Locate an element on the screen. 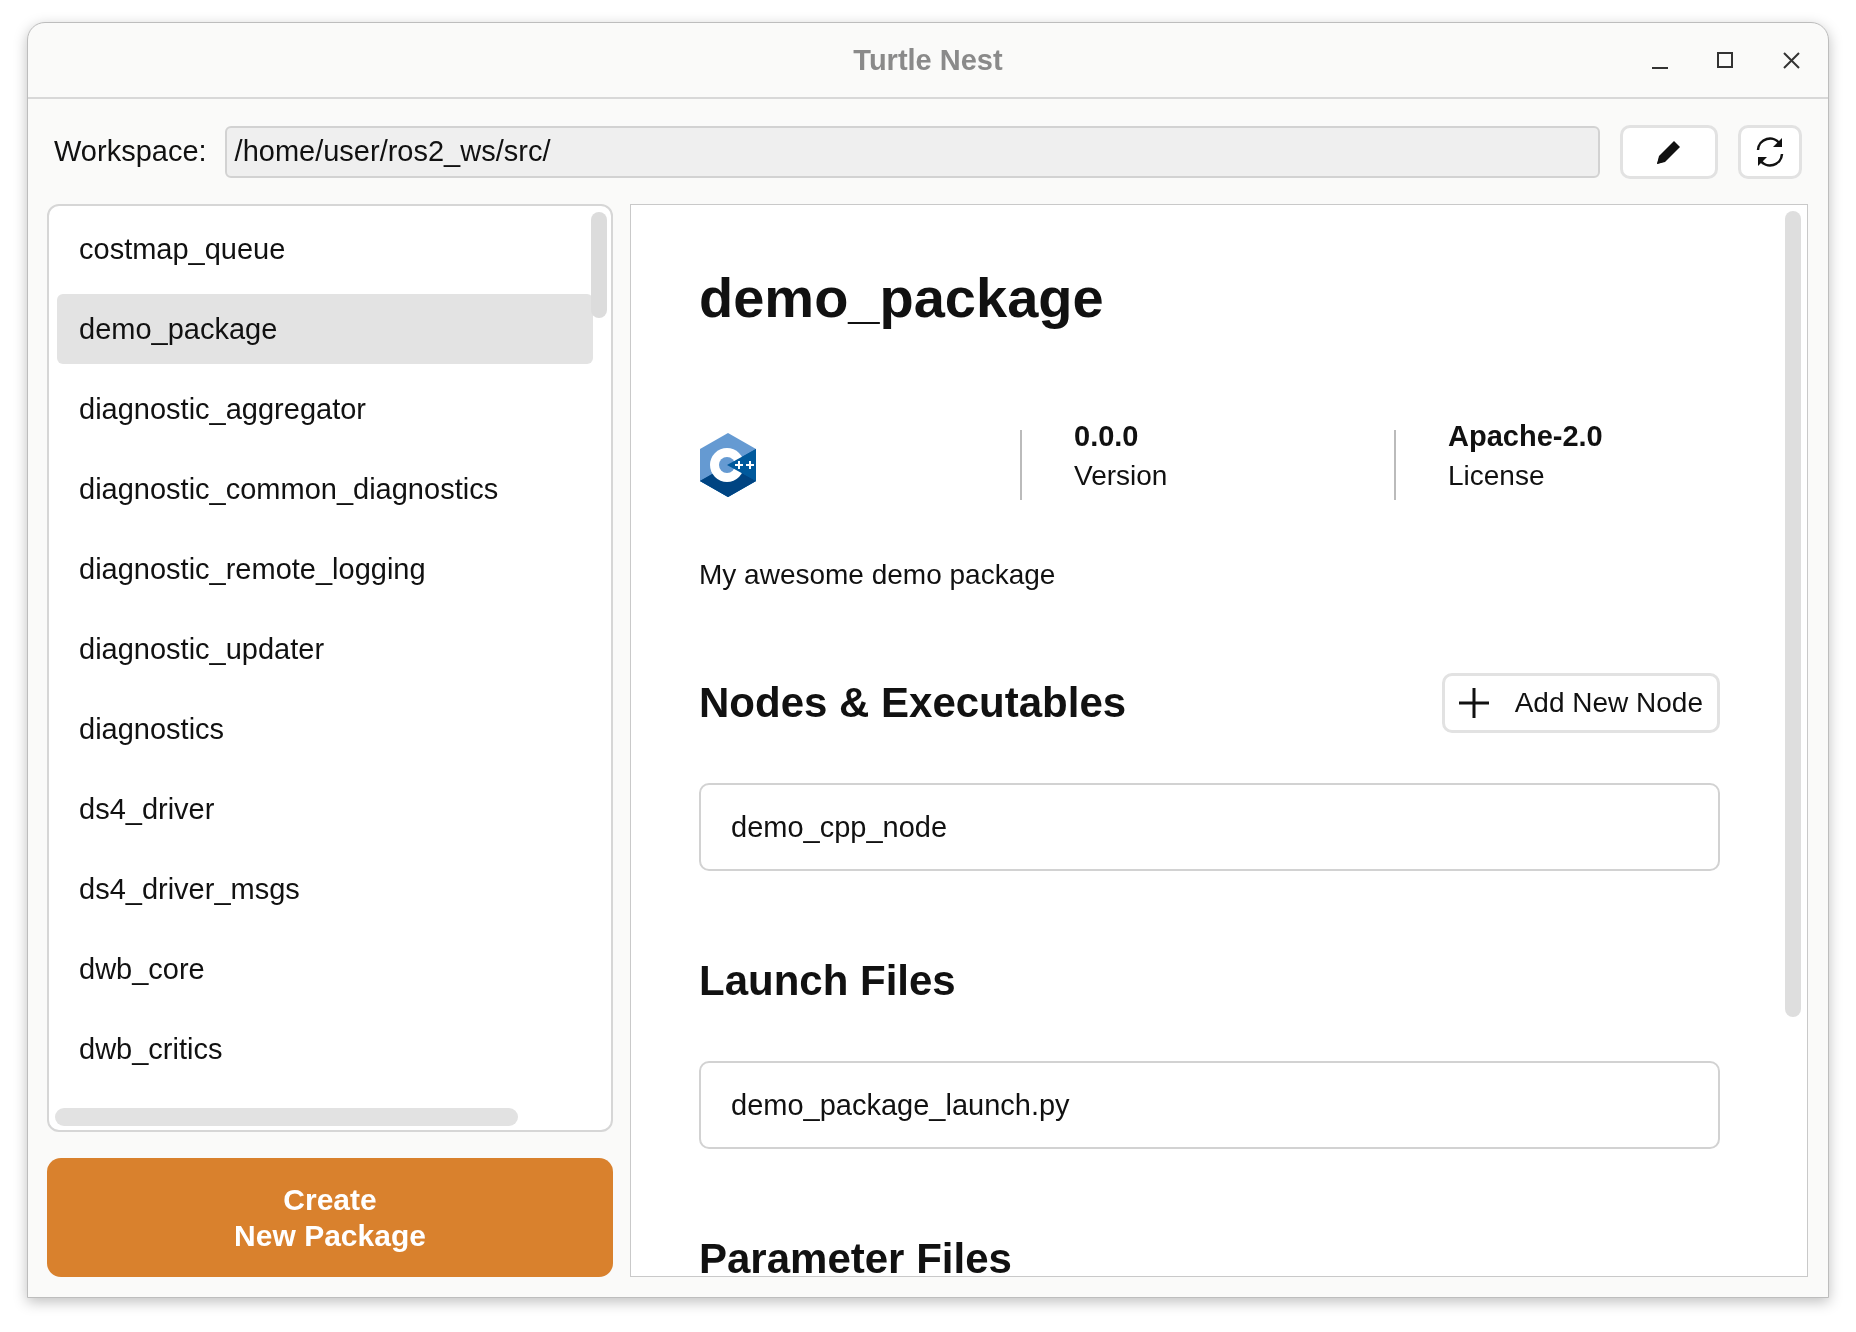  section-heading: Nodes & Executables is located at coordinates (913, 703).